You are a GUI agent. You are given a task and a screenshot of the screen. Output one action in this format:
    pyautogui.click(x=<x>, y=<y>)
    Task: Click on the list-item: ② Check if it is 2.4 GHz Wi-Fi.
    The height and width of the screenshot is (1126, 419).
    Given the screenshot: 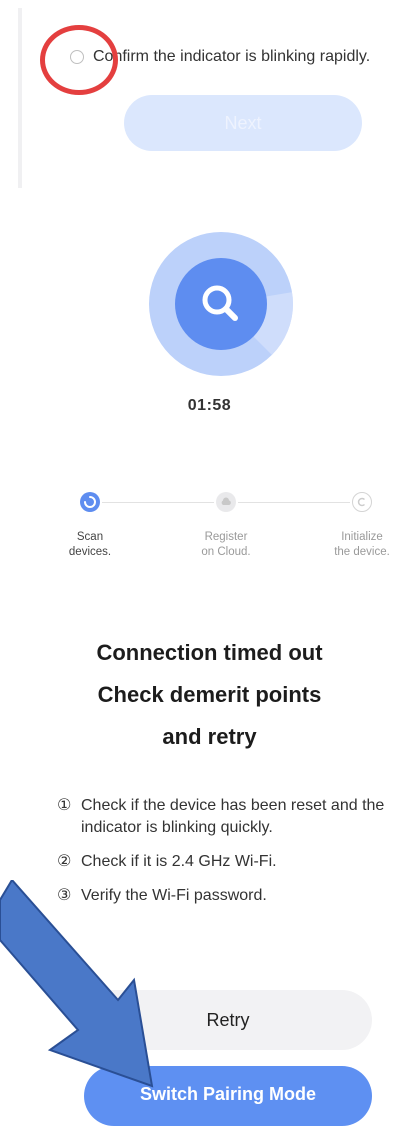 What is the action you would take?
    pyautogui.click(x=232, y=862)
    